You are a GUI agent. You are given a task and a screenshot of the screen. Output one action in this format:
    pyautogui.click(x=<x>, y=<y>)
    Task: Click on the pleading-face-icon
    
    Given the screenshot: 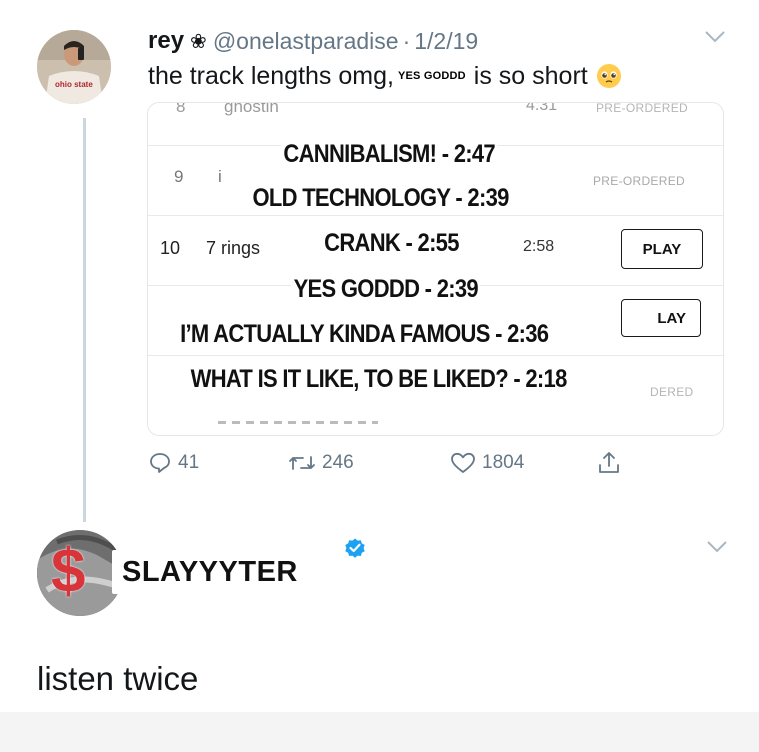 What is the action you would take?
    pyautogui.click(x=608, y=76)
    